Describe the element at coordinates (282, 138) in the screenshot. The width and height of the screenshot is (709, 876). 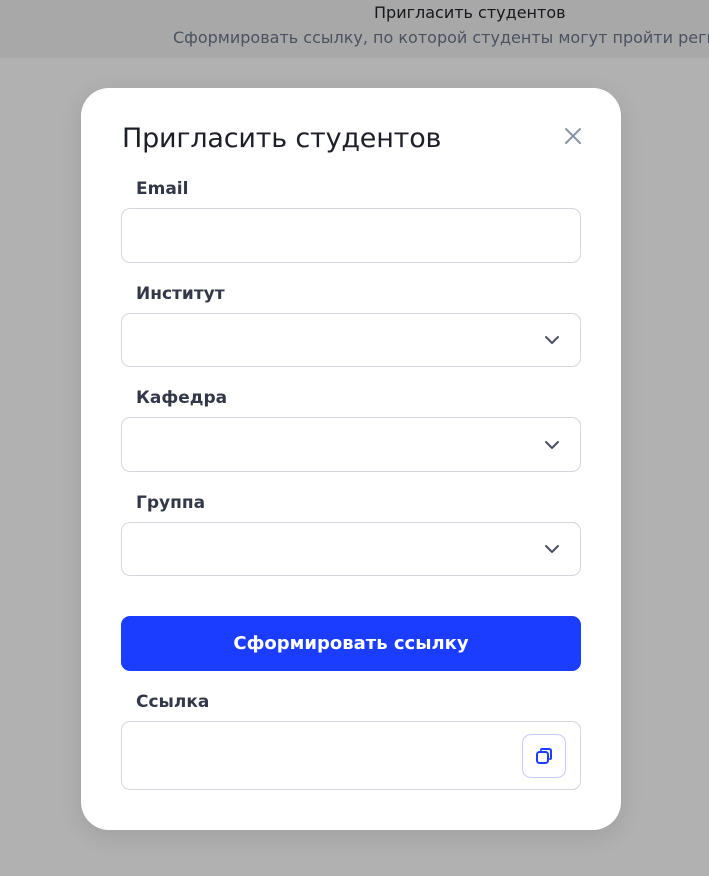
I see `modal-title: Пригласить студентов` at that location.